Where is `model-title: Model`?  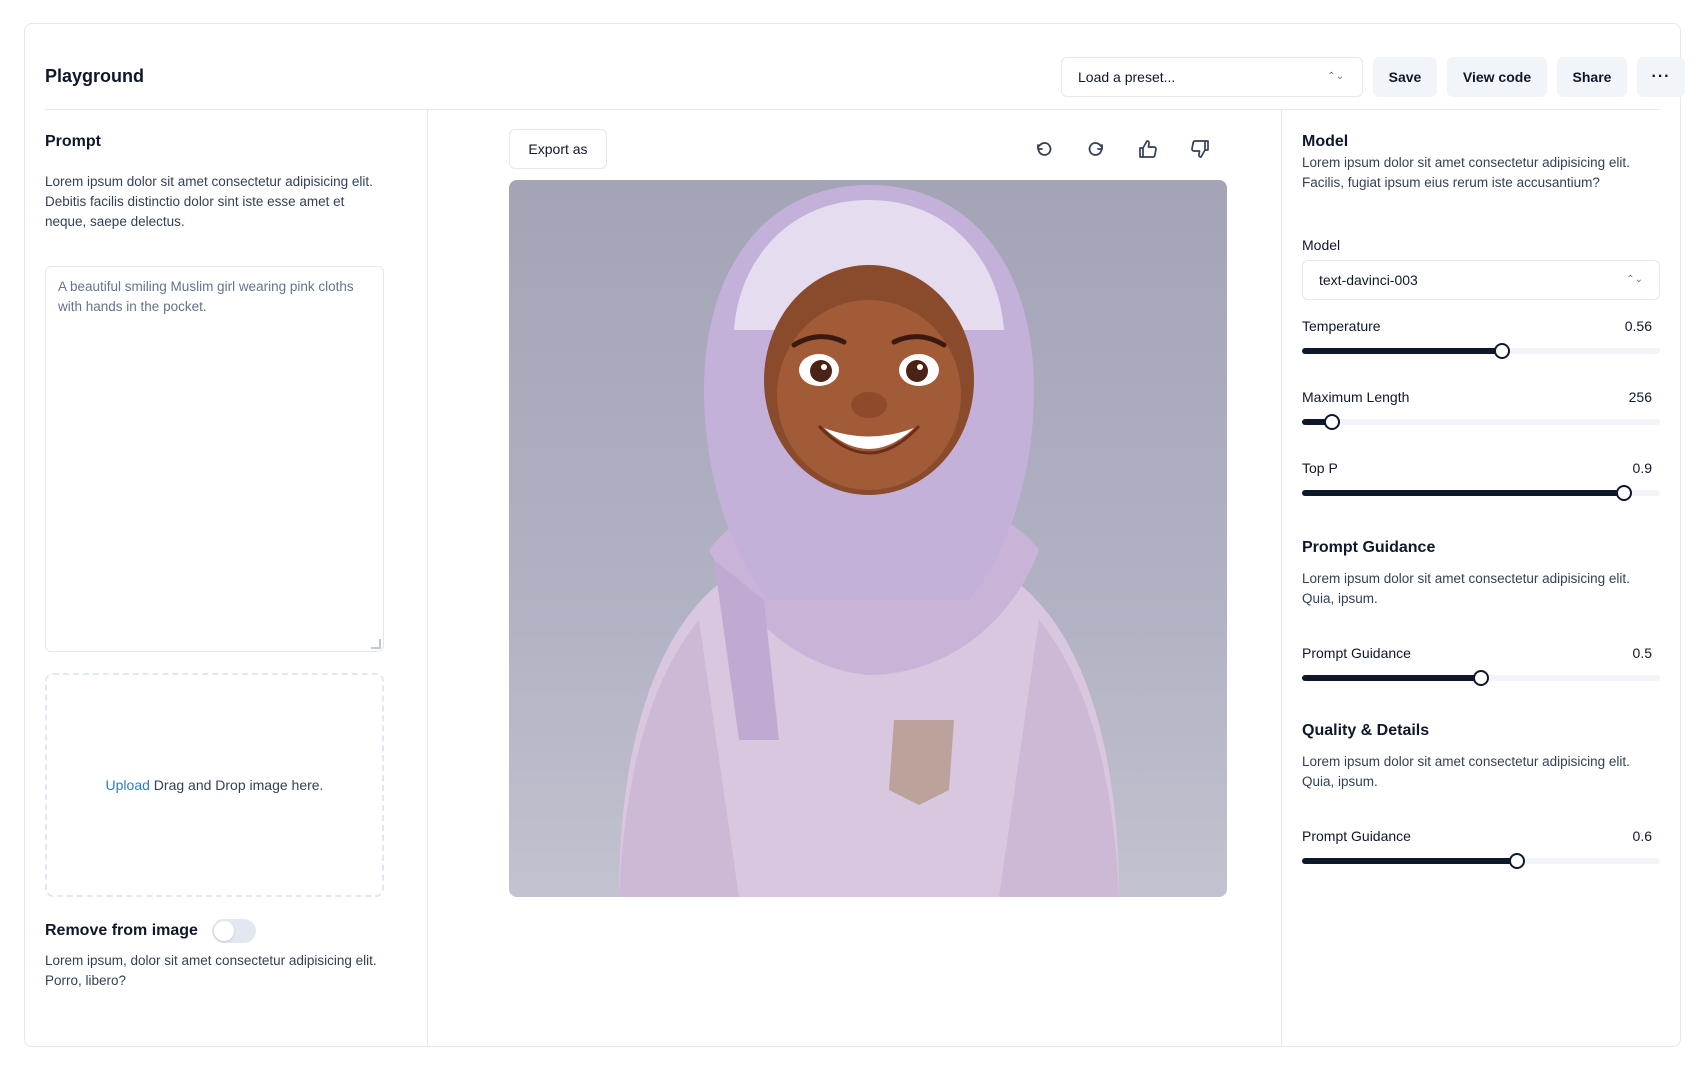
model-title: Model is located at coordinates (1325, 141).